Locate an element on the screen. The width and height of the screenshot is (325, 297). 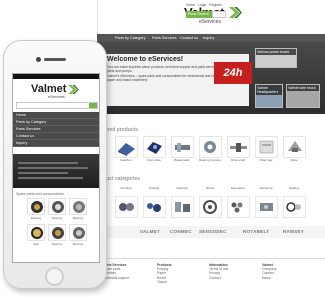
category-label: Separation is located at coordinates (238, 188).